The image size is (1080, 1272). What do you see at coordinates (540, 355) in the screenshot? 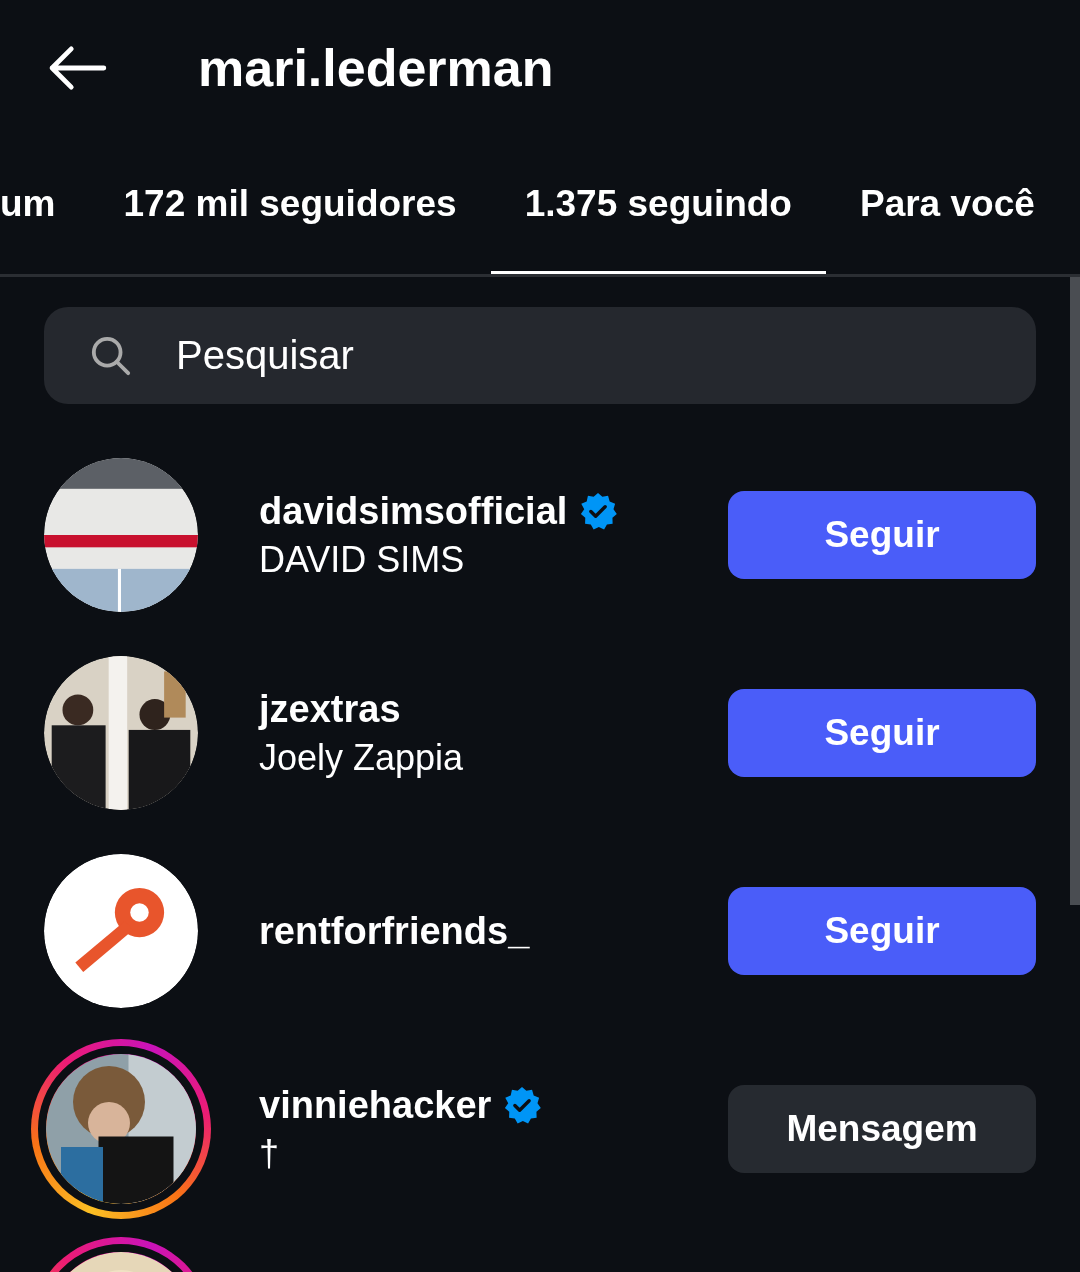
I see `search-field: Pesquisar` at bounding box center [540, 355].